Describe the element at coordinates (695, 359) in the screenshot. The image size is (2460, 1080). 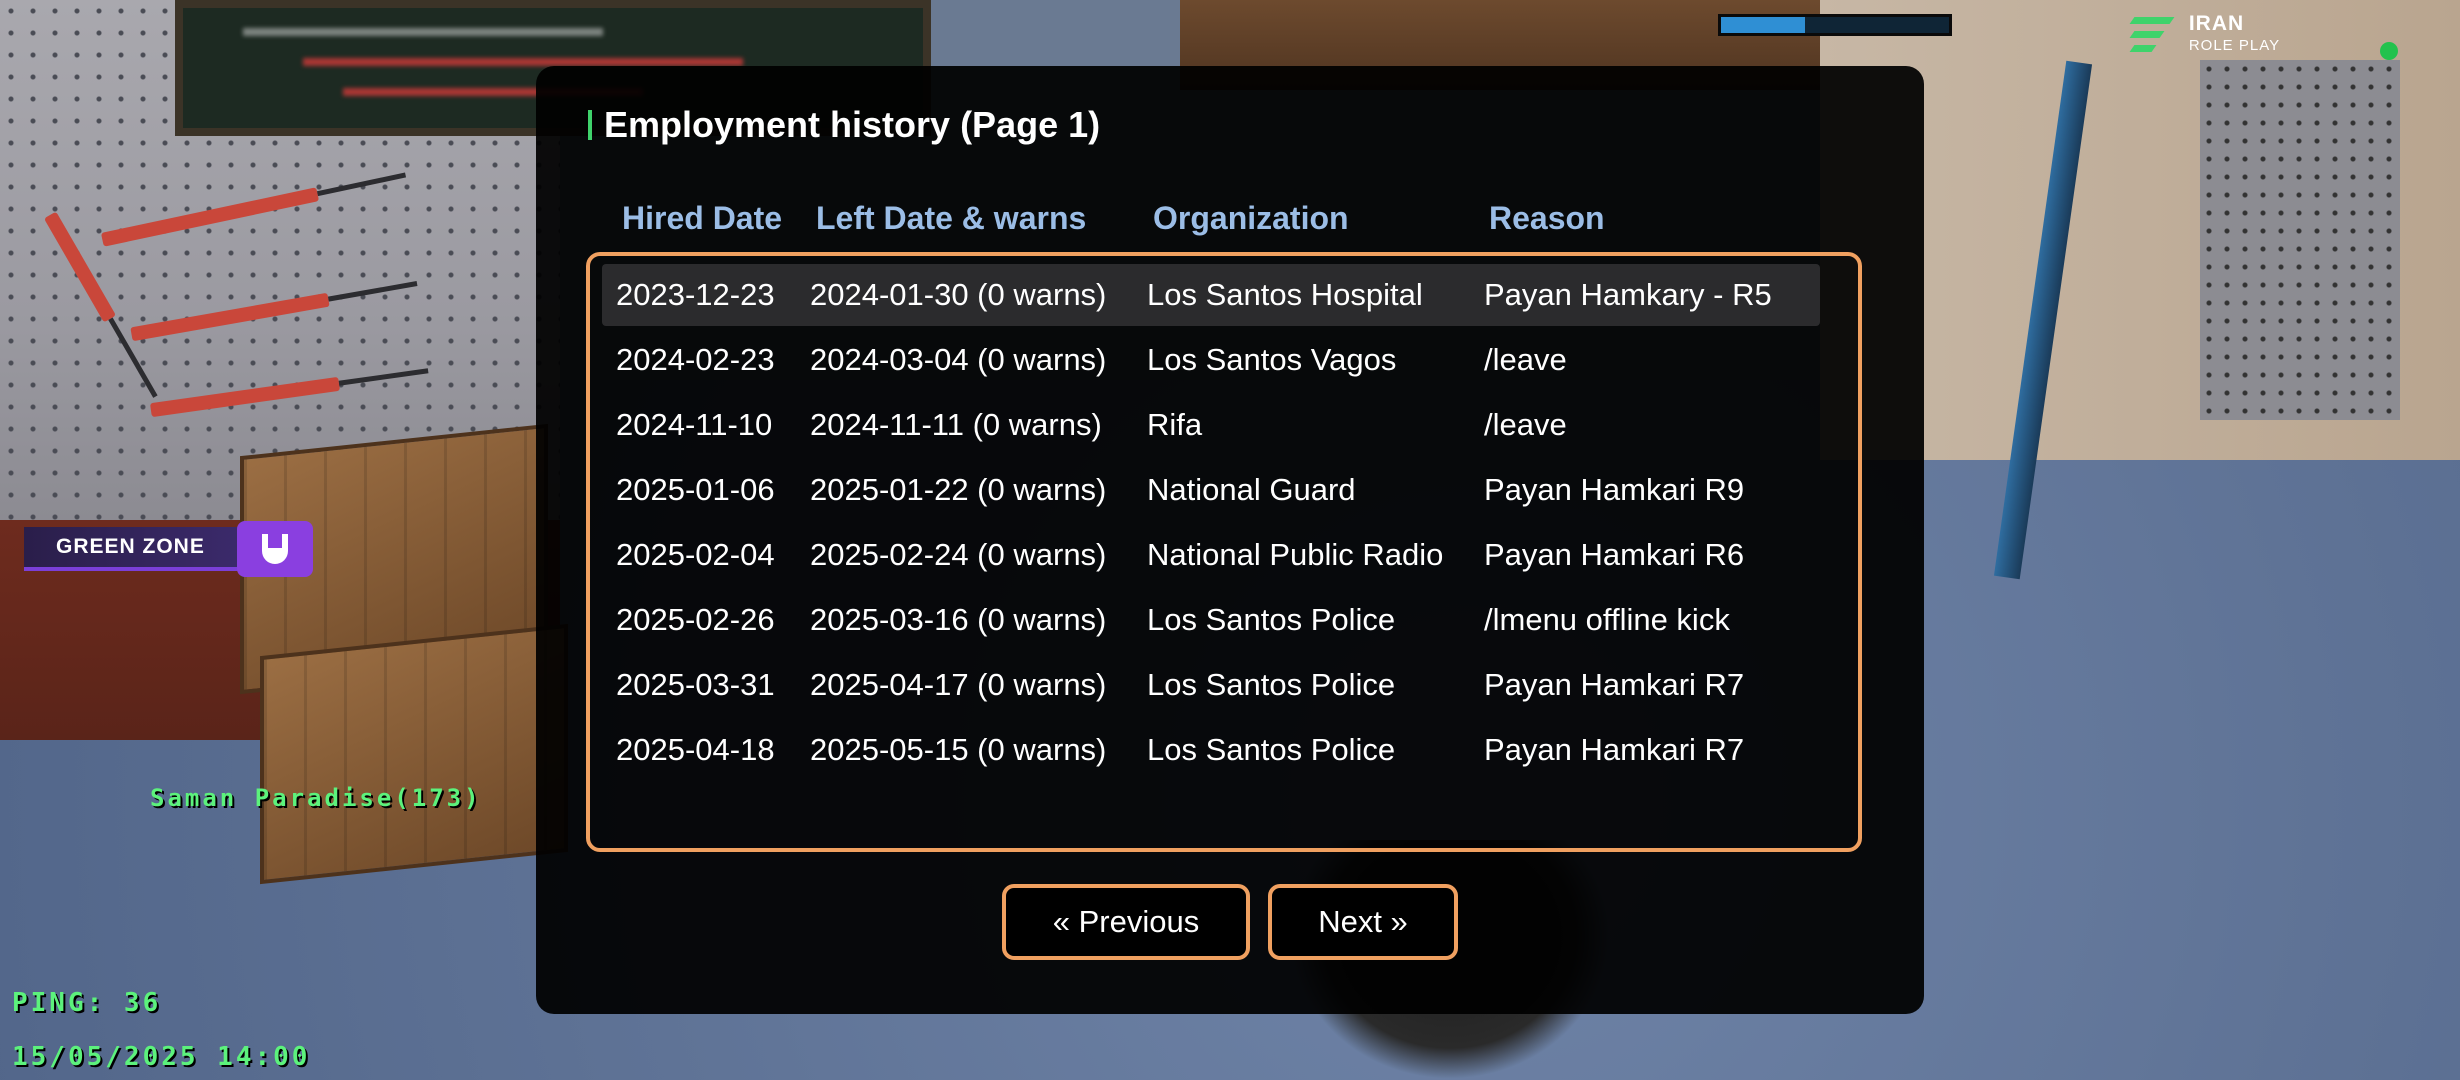
I see `cell-hired: 2024-02-23` at that location.